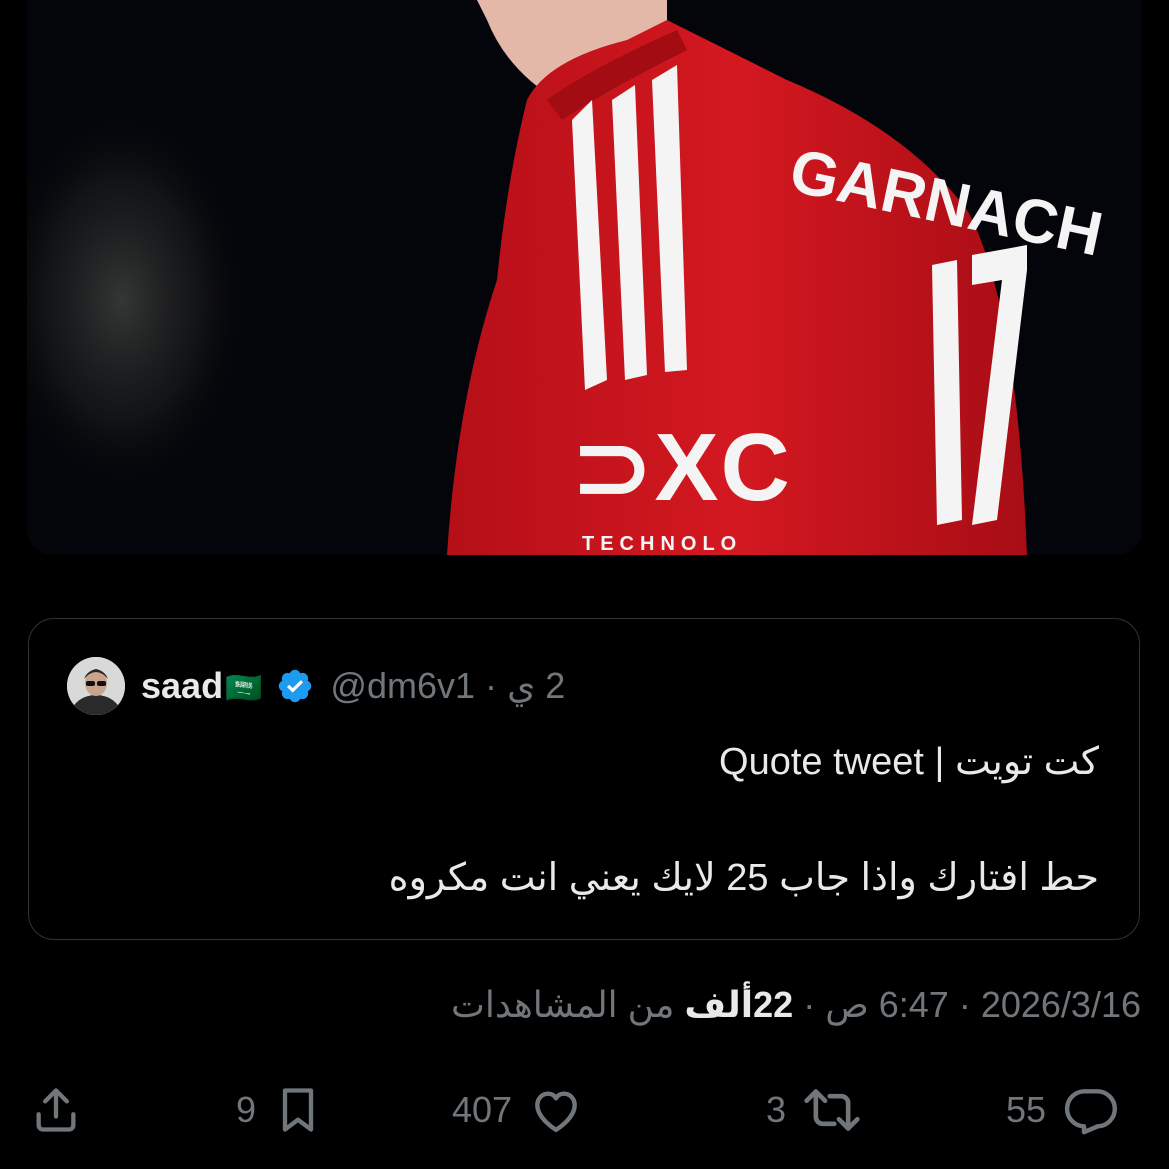 The width and height of the screenshot is (1169, 1169). I want to click on reply-bubble-icon, so click(1091, 1110).